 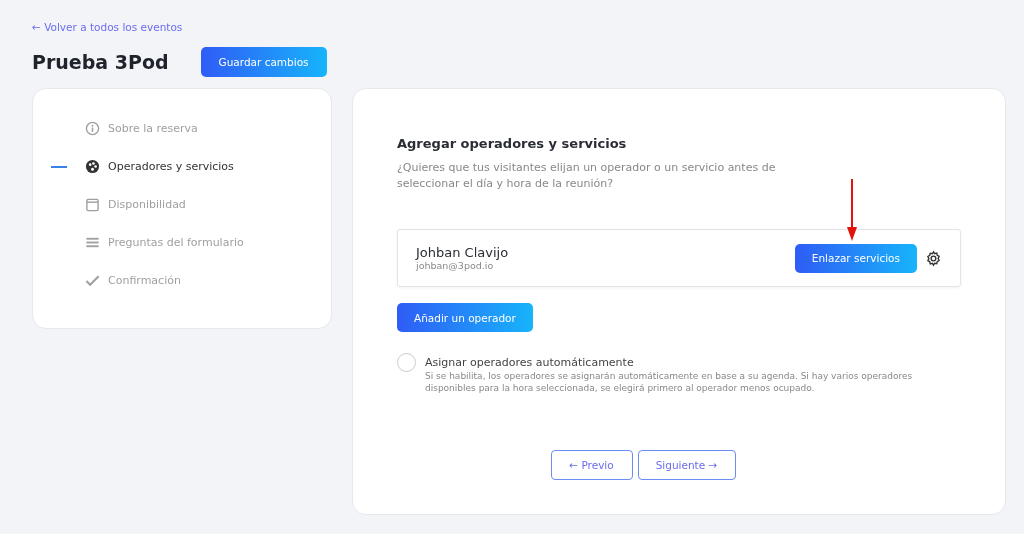 What do you see at coordinates (263, 62) in the screenshot?
I see `save-button: Guardar cambios` at bounding box center [263, 62].